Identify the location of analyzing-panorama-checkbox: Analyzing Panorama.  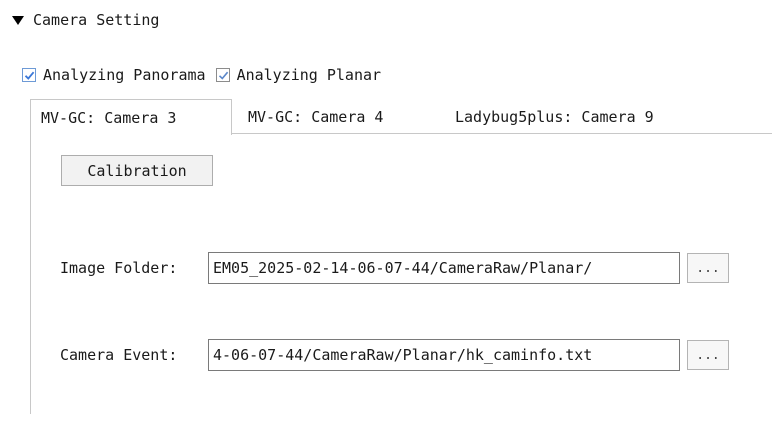
(114, 75).